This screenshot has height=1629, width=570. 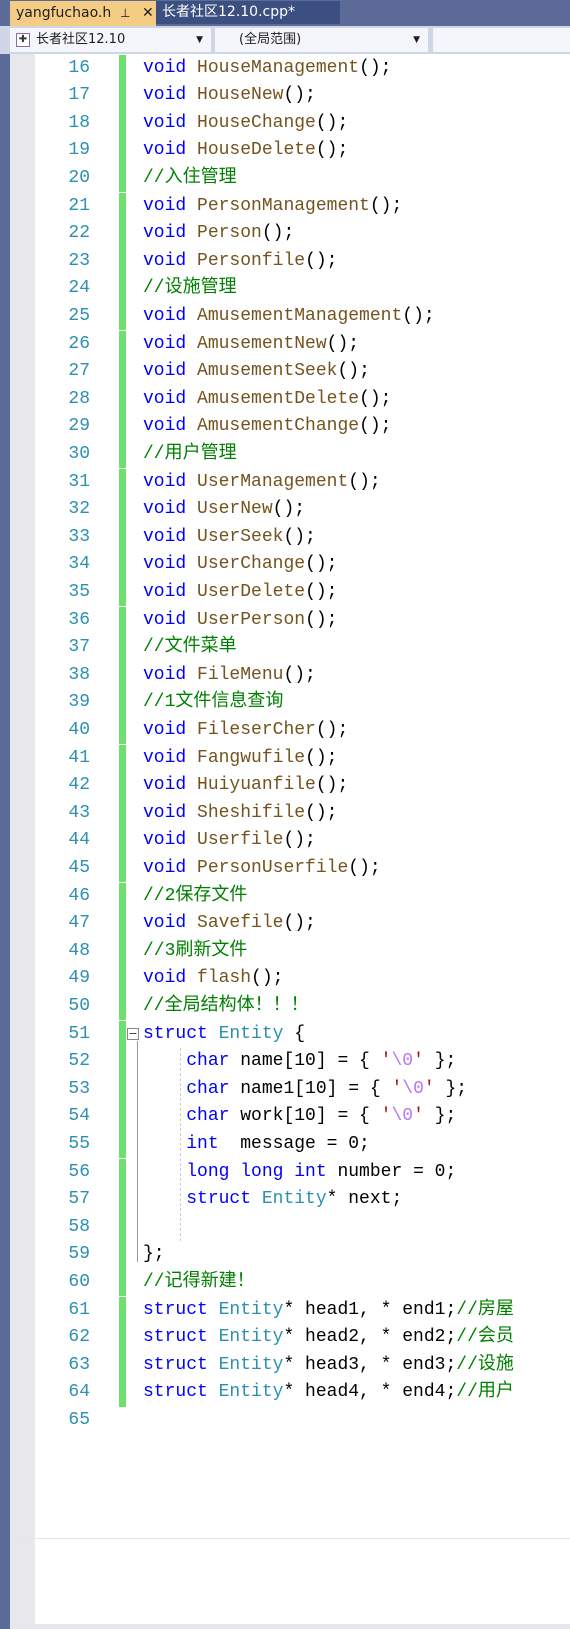 I want to click on code-line: 19 void HouseDelete();, so click(x=302, y=151).